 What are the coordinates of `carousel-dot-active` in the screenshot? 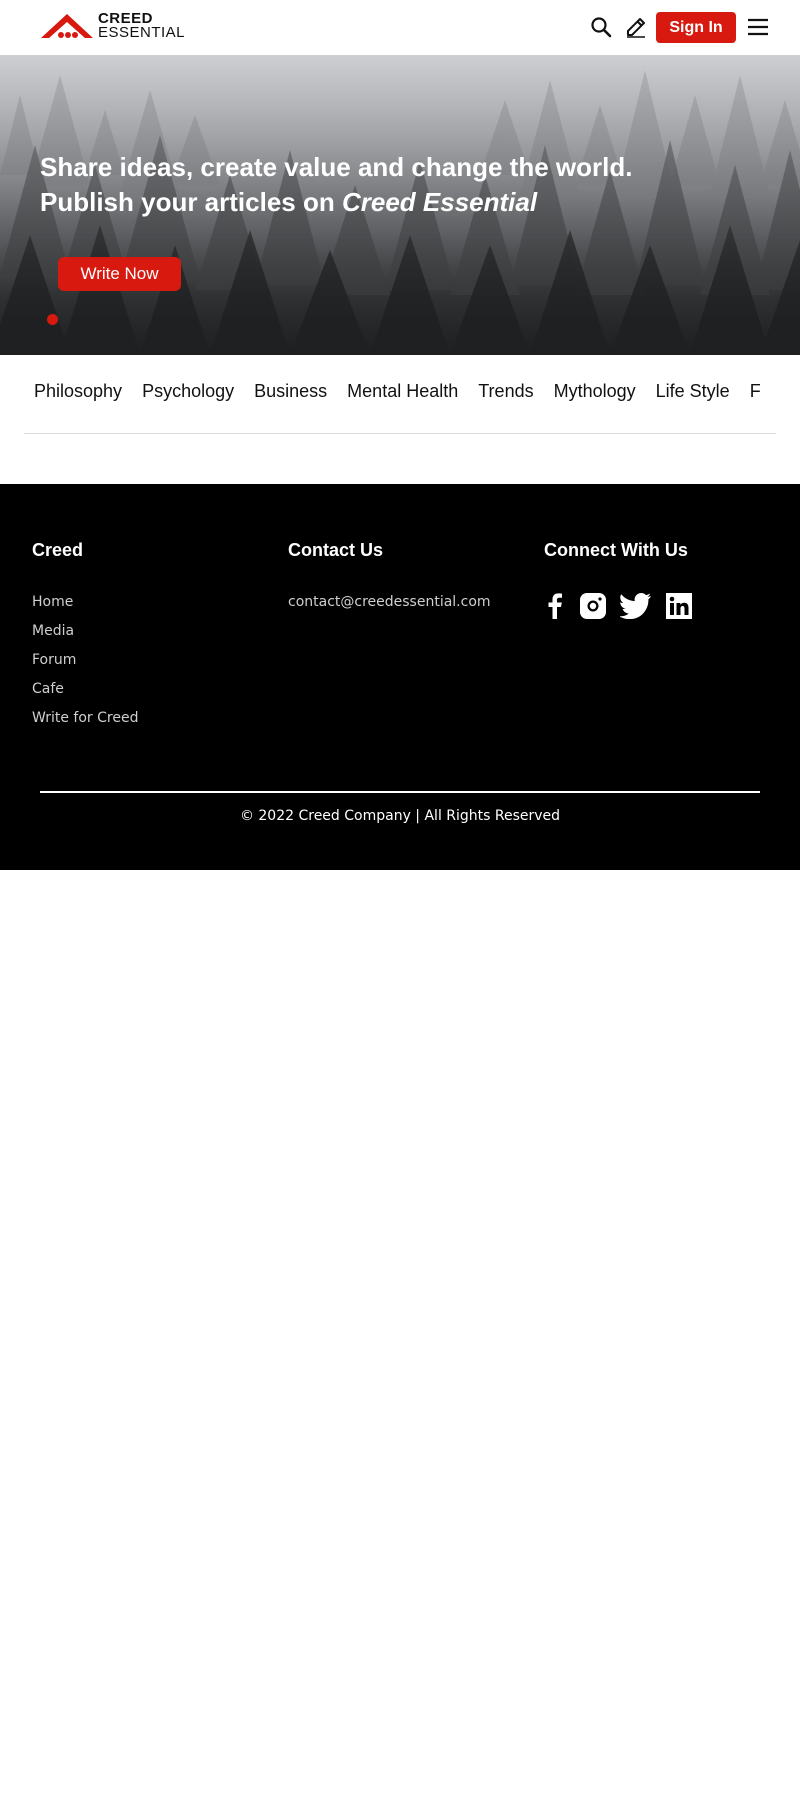 It's located at (52, 319).